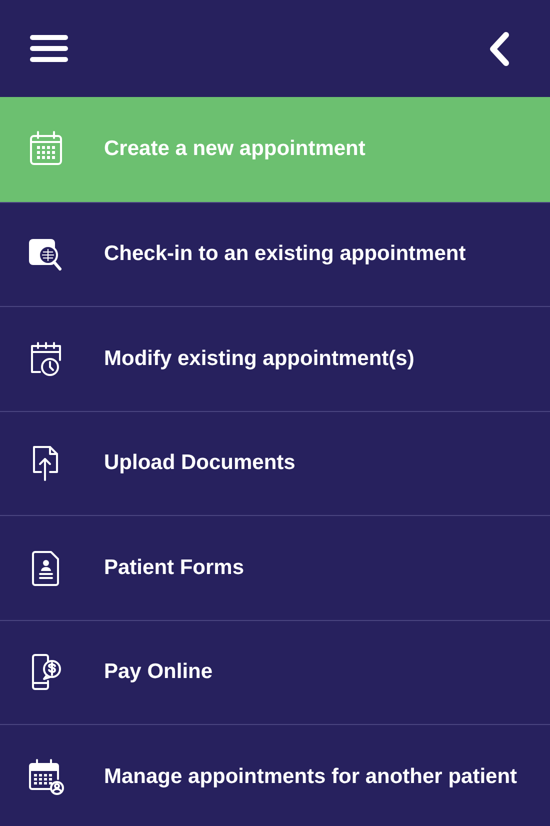 The width and height of the screenshot is (550, 826). I want to click on menu-item-label: Create a new appointment, so click(235, 149).